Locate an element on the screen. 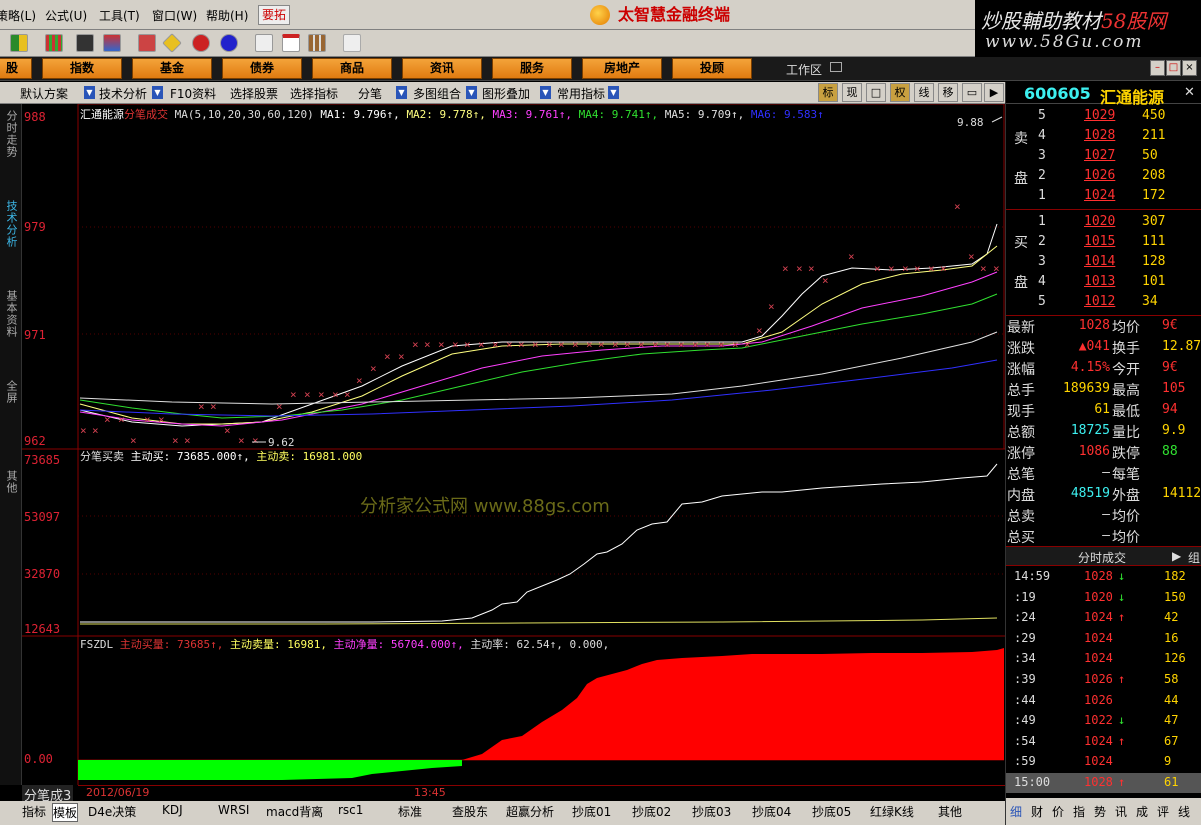 The width and height of the screenshot is (1201, 825). sell-level-row: 3 1027 50 is located at coordinates (1103, 156).